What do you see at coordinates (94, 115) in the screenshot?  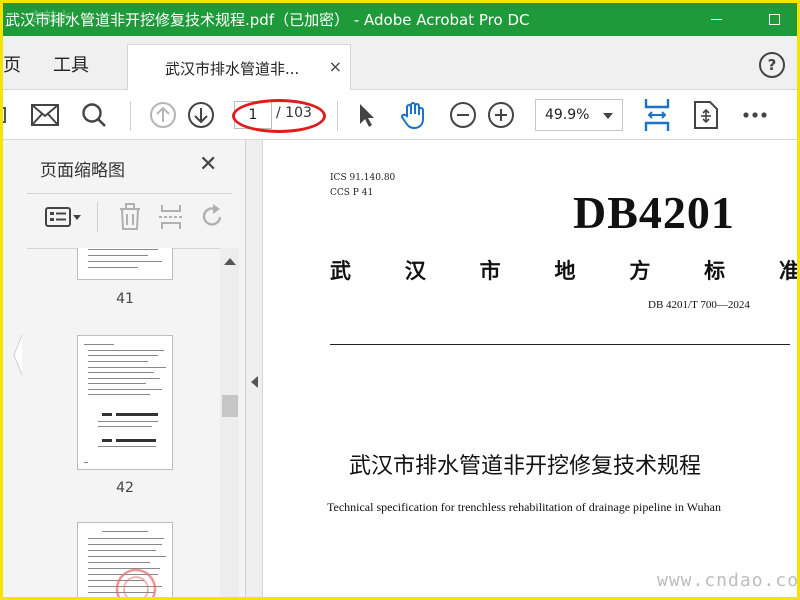 I see `search-icon` at bounding box center [94, 115].